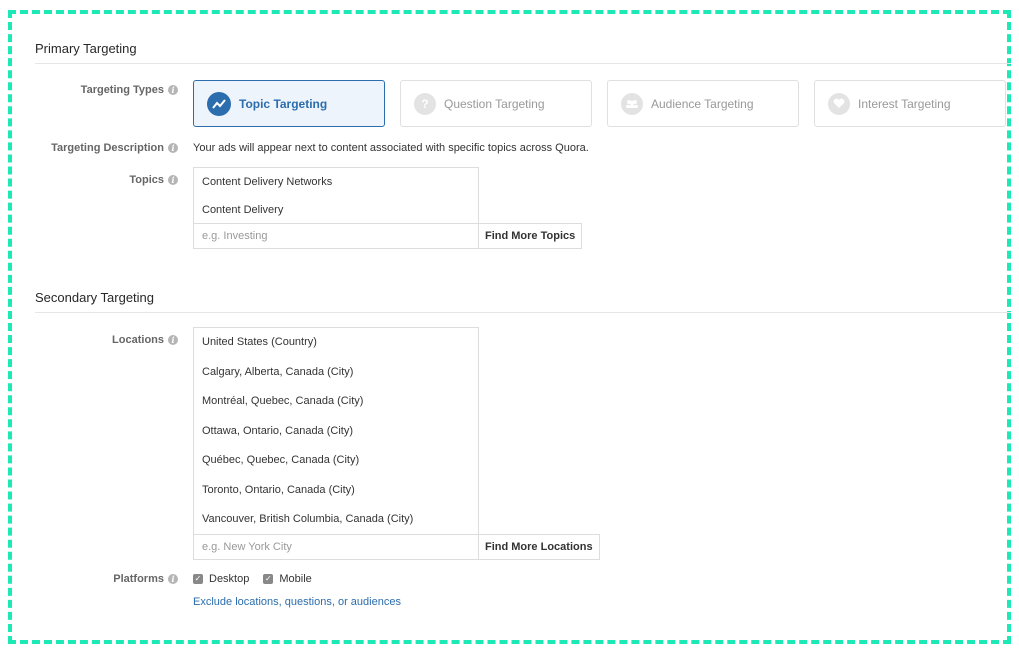 Image resolution: width=1019 pixels, height=650 pixels. What do you see at coordinates (341, 602) in the screenshot?
I see `exclude-sep2: , or` at bounding box center [341, 602].